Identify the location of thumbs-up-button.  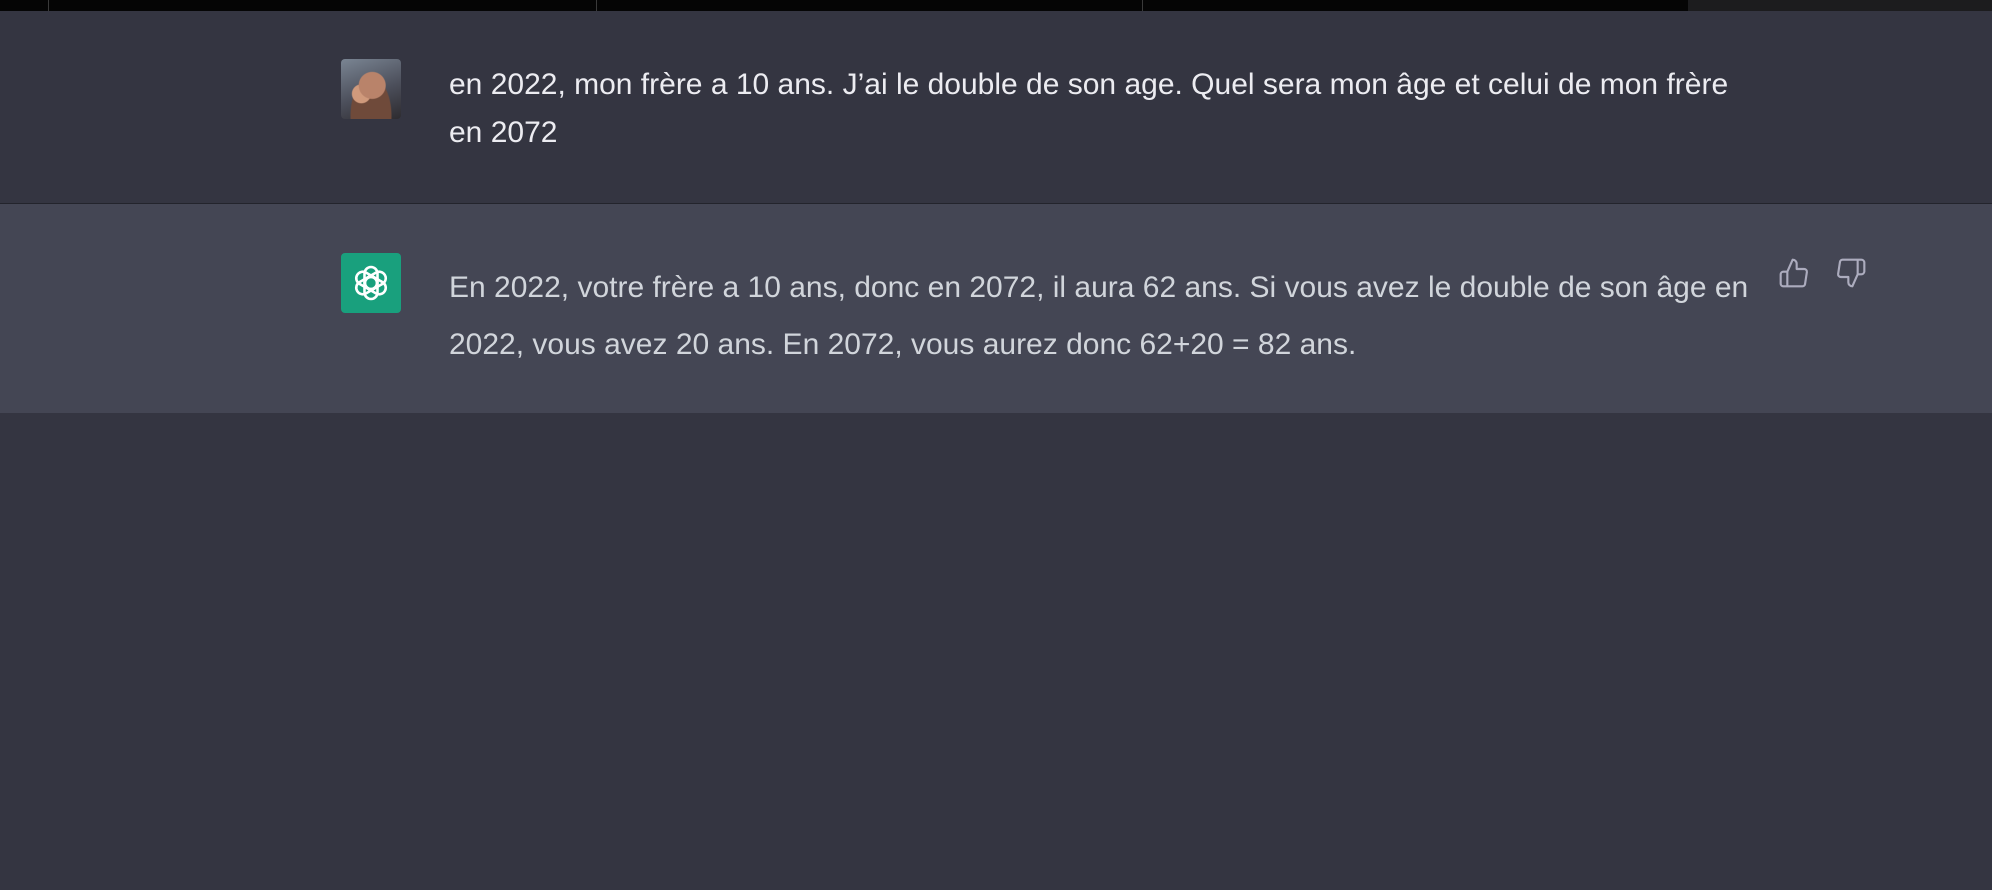
(1794, 273).